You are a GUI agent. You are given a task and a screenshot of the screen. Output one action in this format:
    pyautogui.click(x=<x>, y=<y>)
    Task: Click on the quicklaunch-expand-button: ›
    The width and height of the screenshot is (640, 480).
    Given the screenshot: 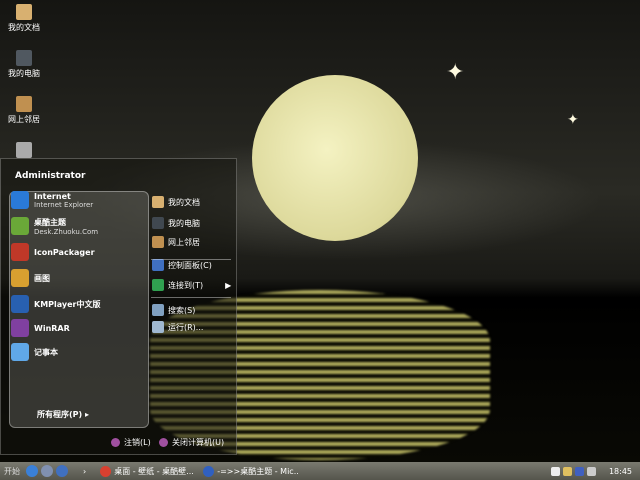 What is the action you would take?
    pyautogui.click(x=84, y=471)
    